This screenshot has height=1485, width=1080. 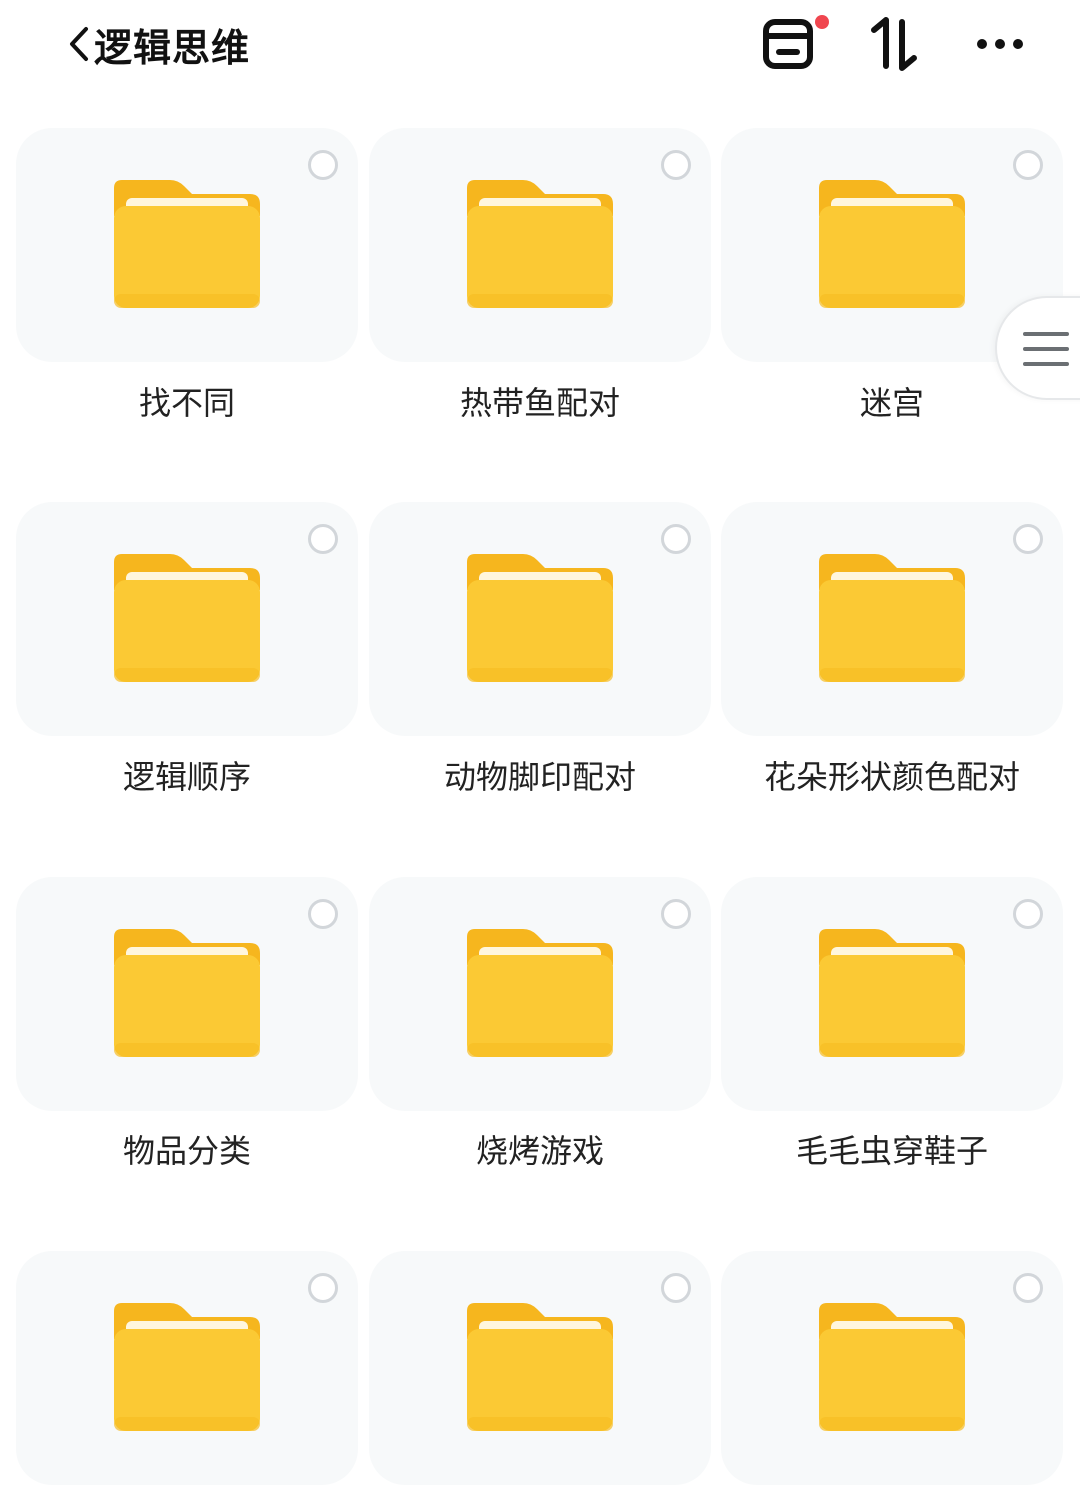 I want to click on menu-lines-icon, so click(x=1046, y=349).